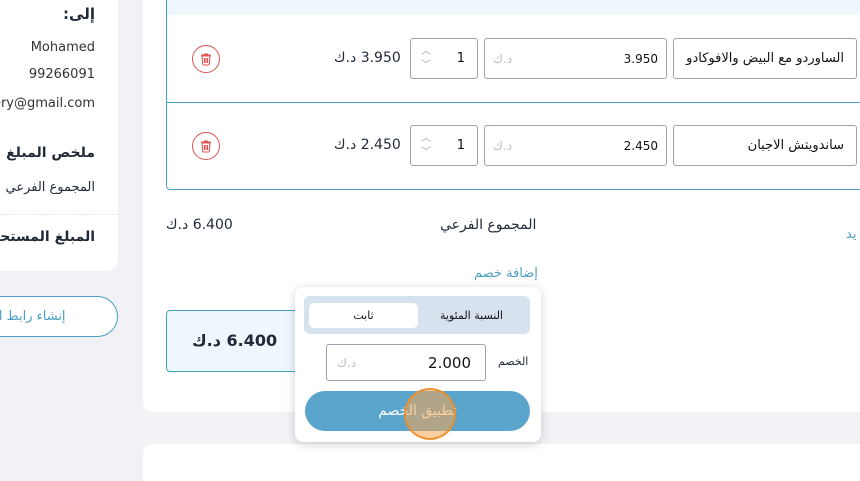  I want to click on add-item-link: يد, so click(851, 234).